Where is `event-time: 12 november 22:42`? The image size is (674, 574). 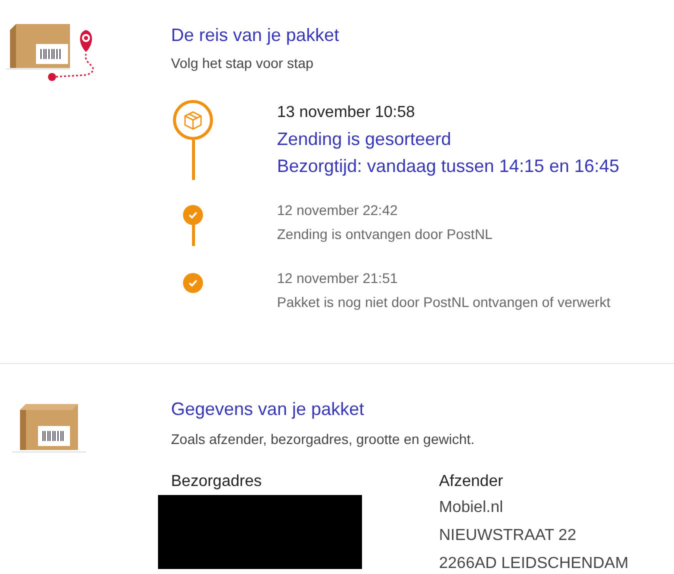
event-time: 12 november 22:42 is located at coordinates (338, 210).